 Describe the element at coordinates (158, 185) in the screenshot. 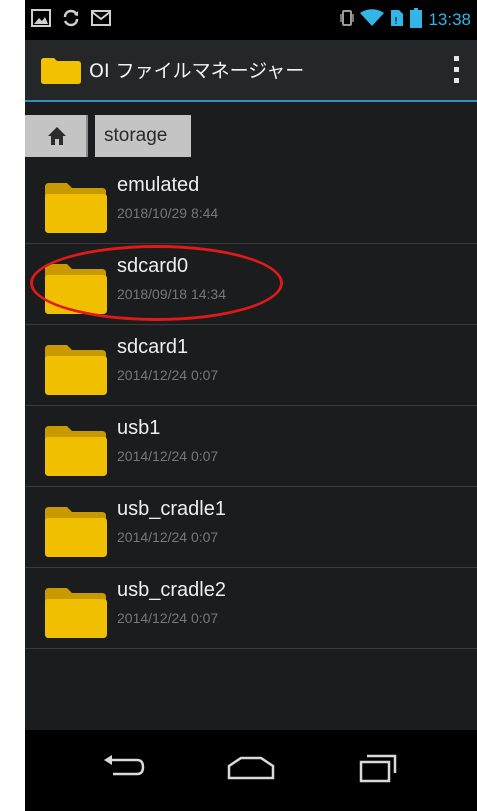

I see `file-name: emulated` at that location.